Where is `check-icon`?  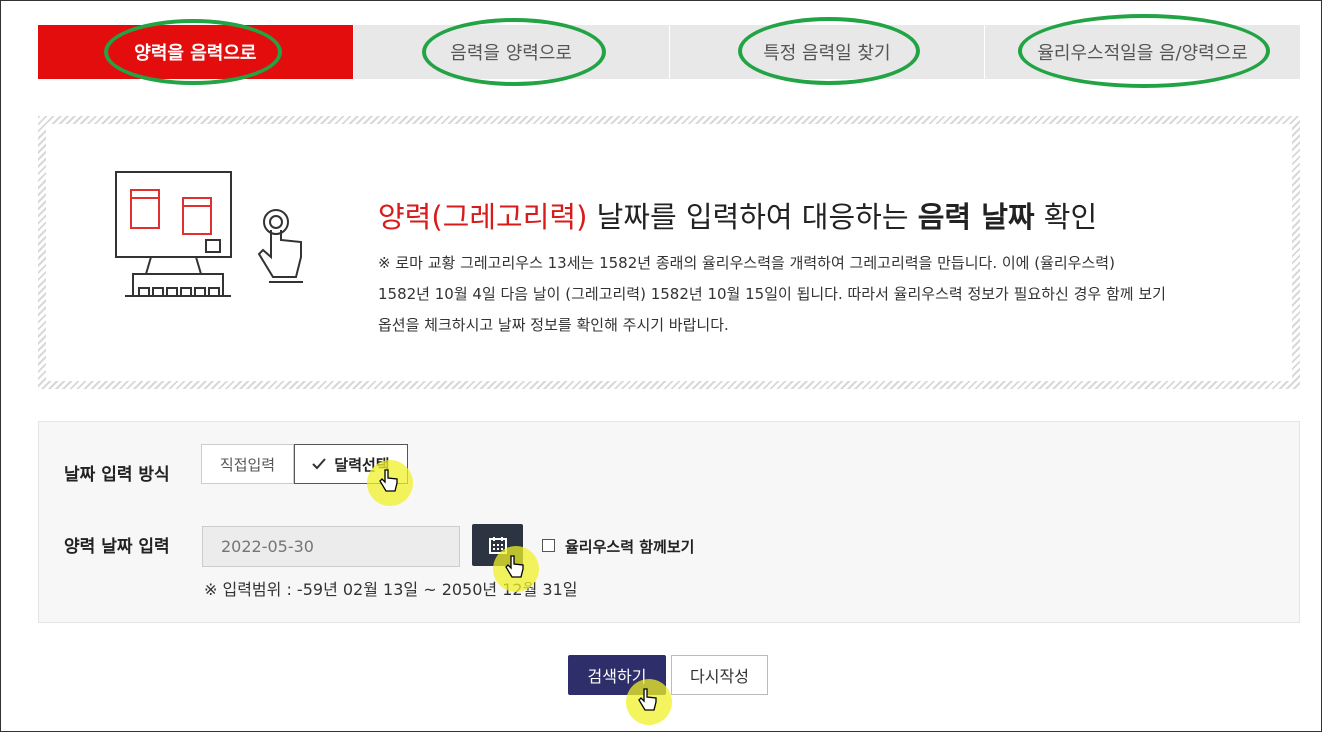
check-icon is located at coordinates (319, 464).